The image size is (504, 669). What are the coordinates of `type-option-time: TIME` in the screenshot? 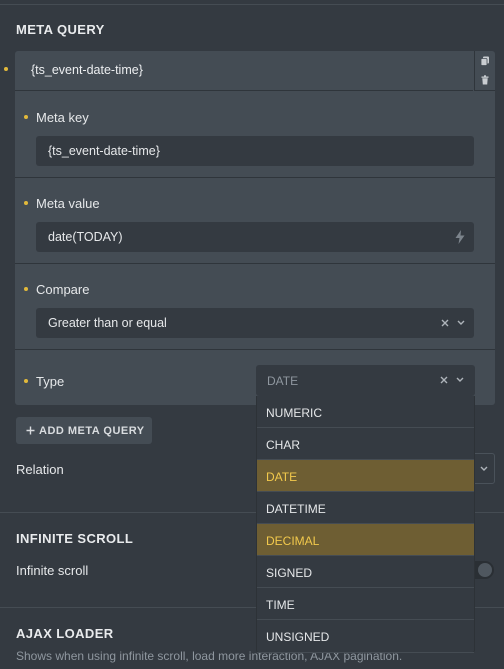 It's located at (365, 604).